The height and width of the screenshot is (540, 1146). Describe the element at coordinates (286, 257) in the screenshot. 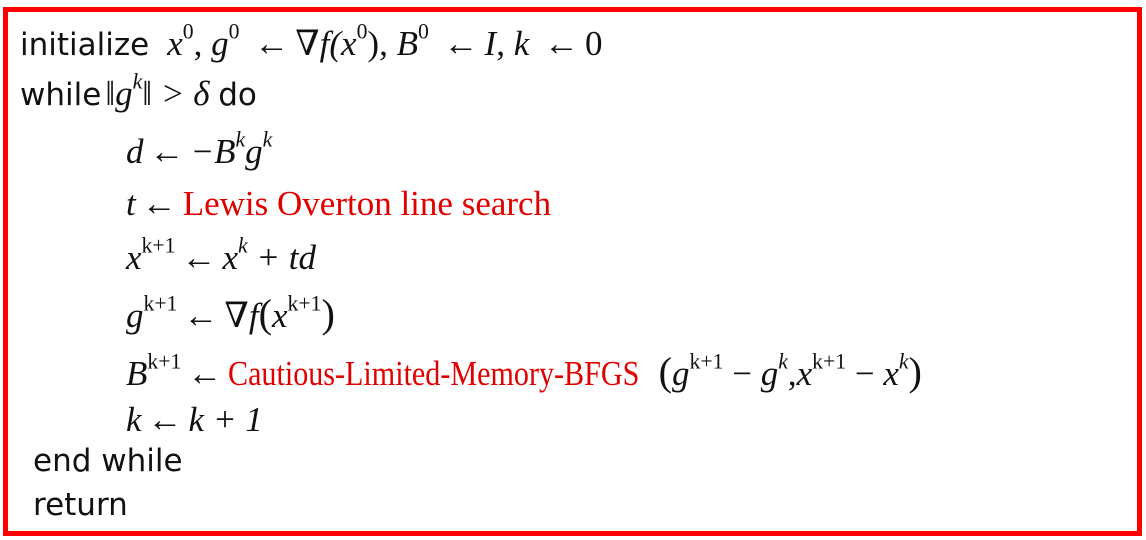

I see `plus-td: + td` at that location.